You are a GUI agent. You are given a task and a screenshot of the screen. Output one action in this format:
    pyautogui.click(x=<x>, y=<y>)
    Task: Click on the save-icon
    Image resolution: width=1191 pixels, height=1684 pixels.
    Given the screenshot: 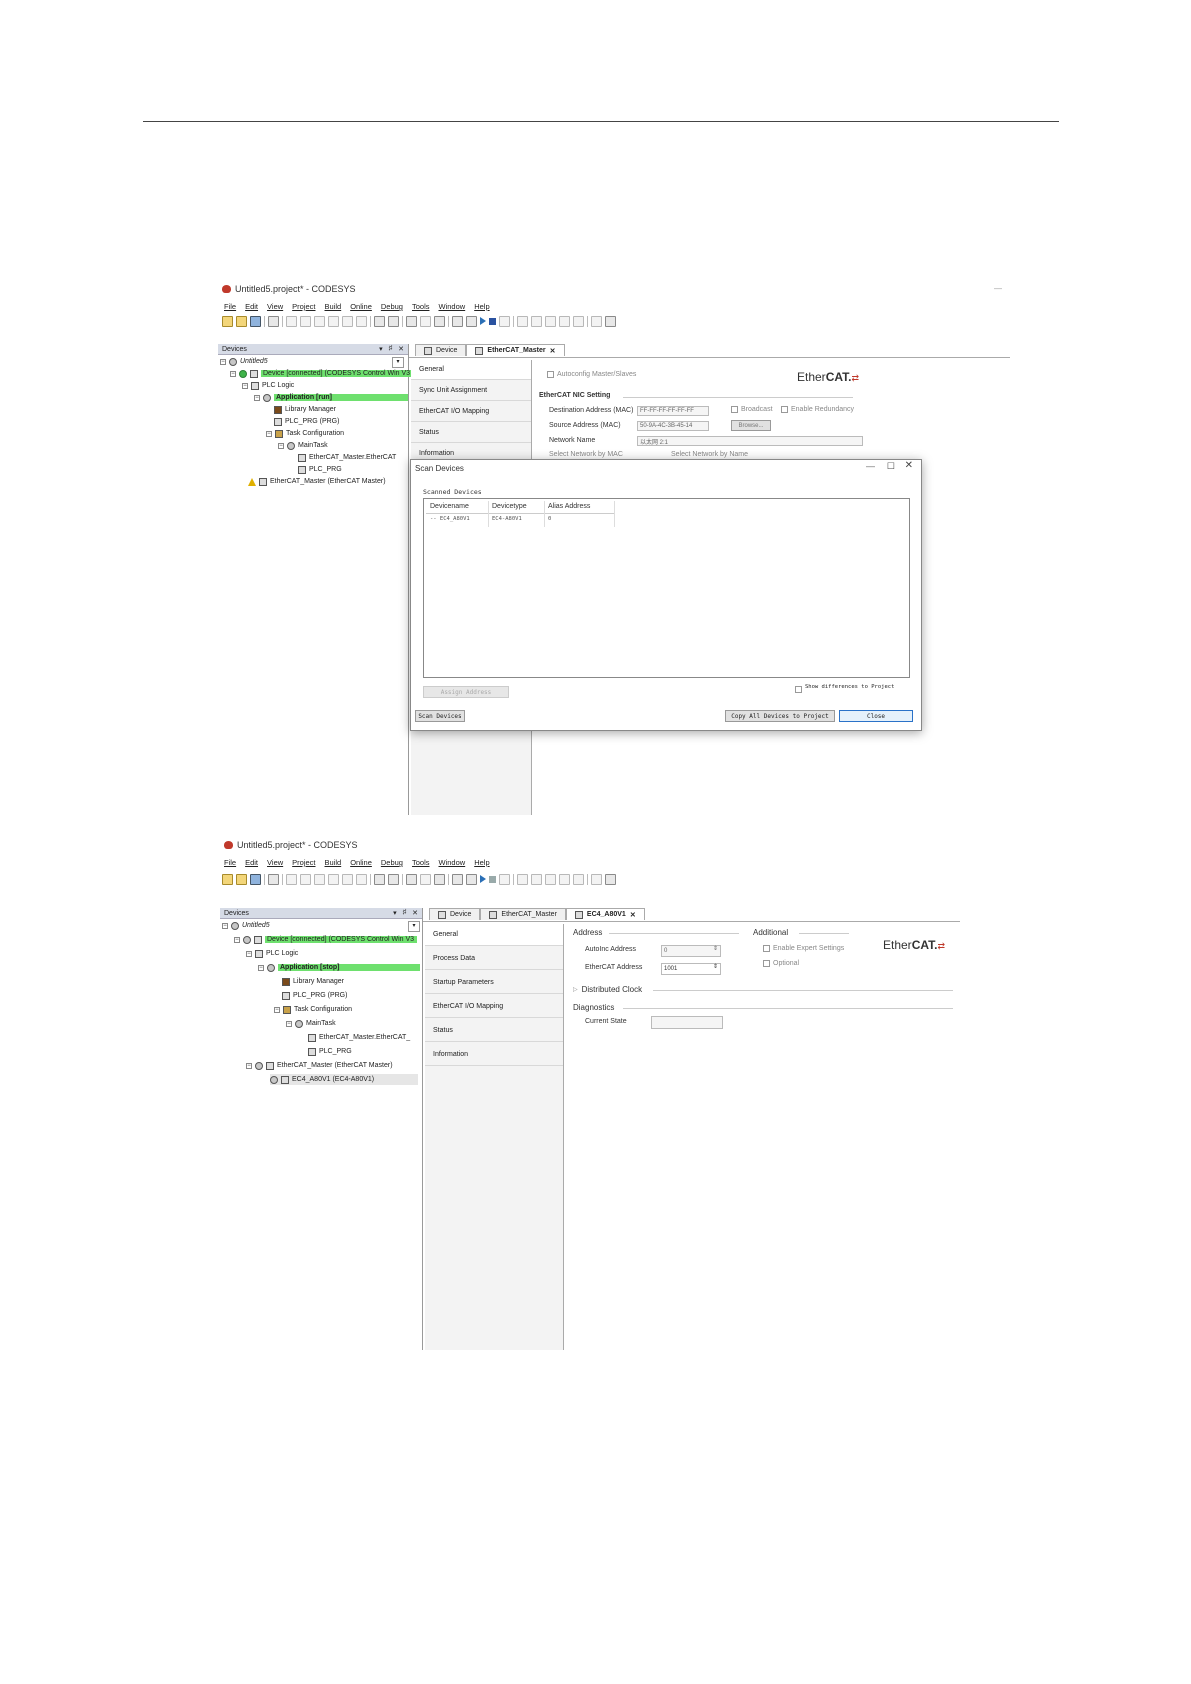 What is the action you would take?
    pyautogui.click(x=255, y=321)
    